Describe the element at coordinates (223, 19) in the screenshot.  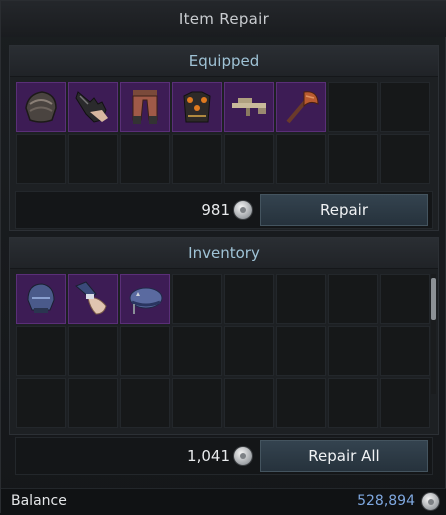
I see `window-title: Item Repair` at that location.